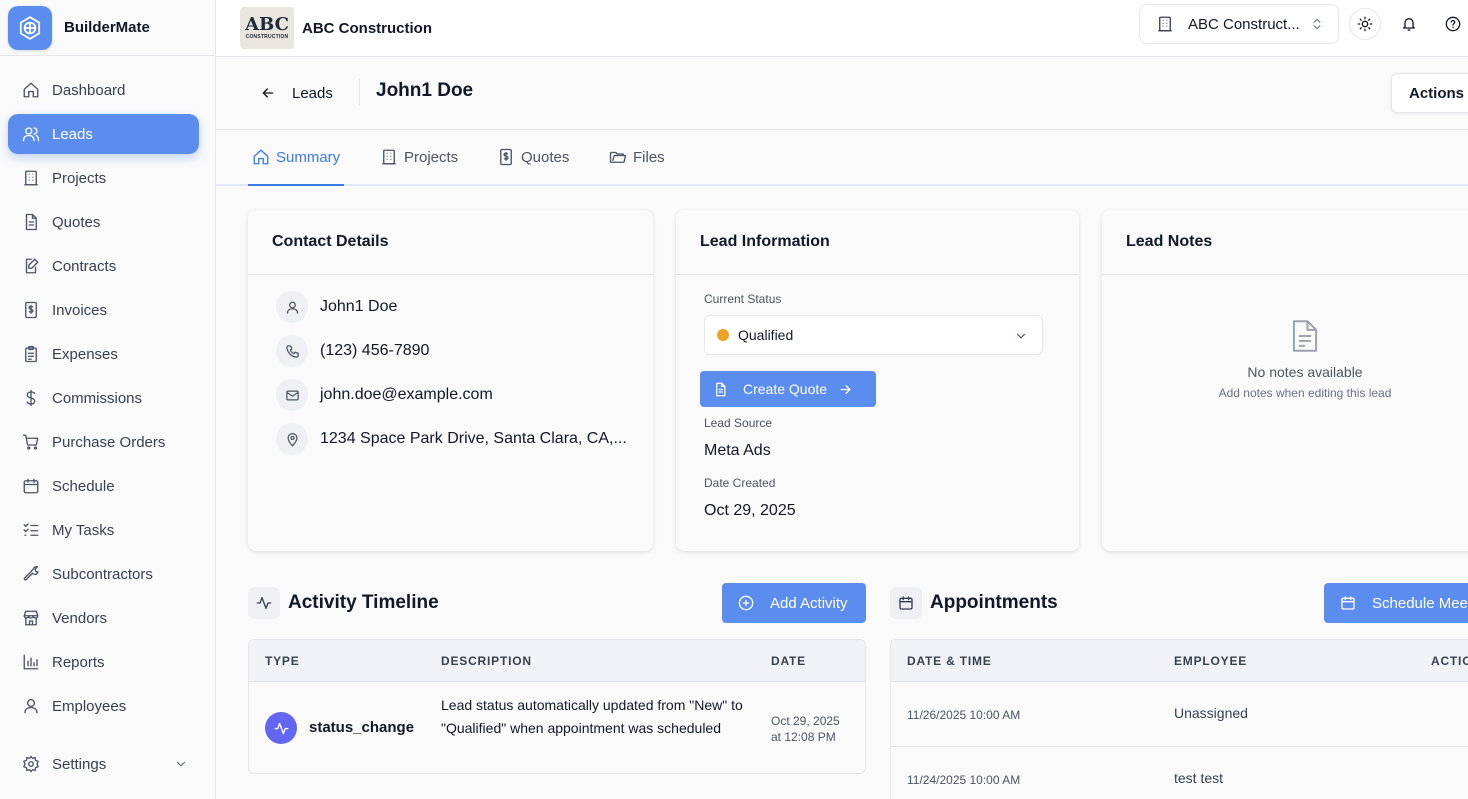 The height and width of the screenshot is (799, 1468). I want to click on mail-icon, so click(292, 395).